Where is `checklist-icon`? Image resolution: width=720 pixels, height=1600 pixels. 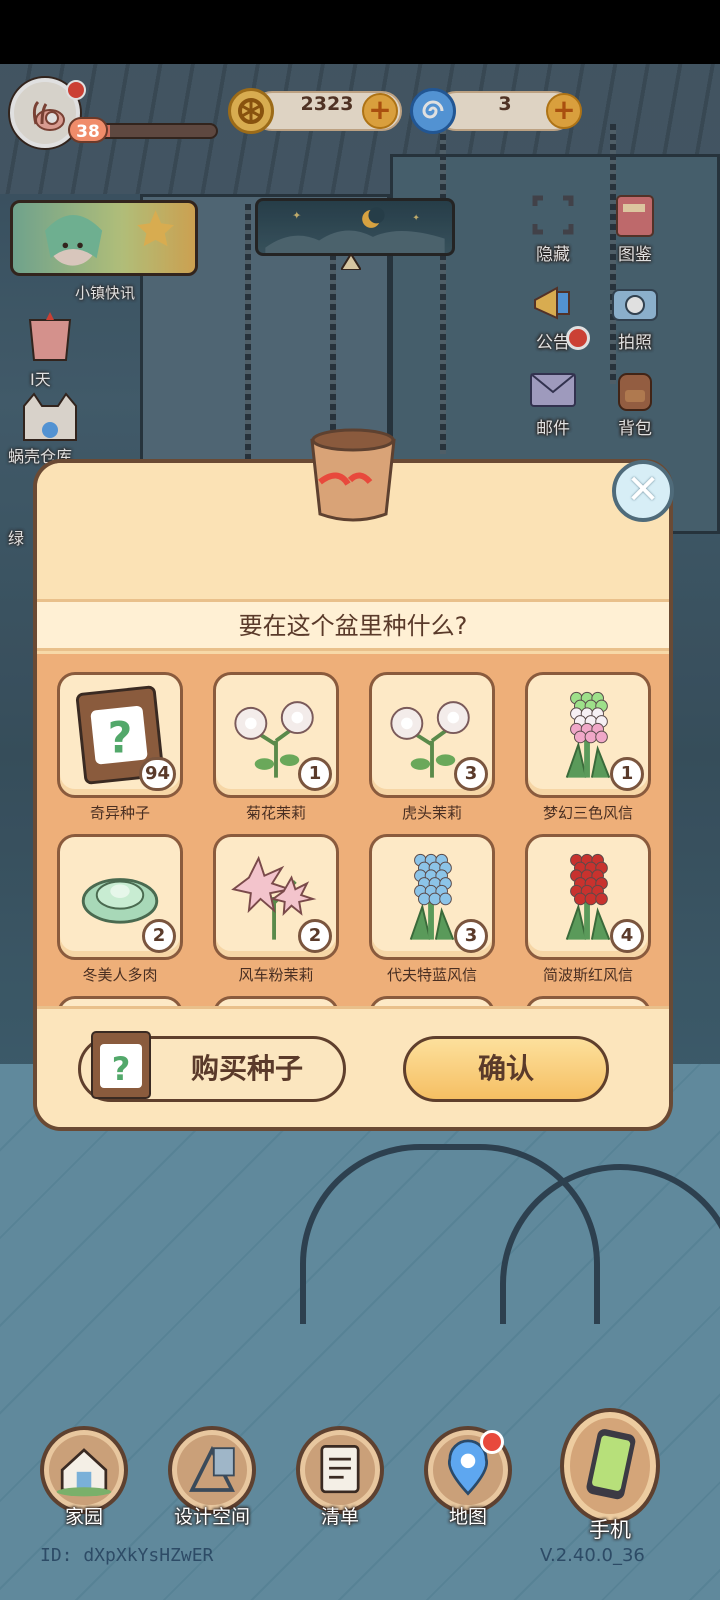 checklist-icon is located at coordinates (340, 1469).